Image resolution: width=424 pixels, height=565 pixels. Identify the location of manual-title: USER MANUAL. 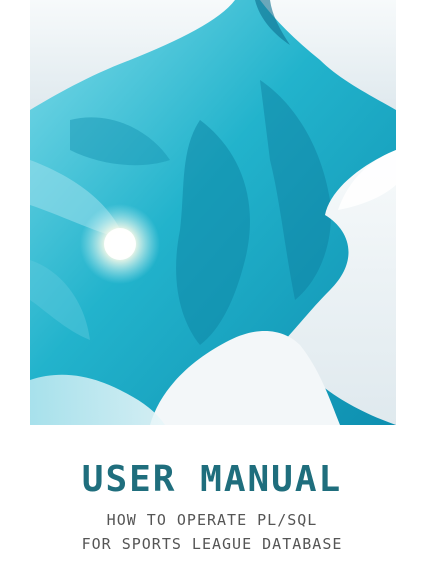
(212, 479).